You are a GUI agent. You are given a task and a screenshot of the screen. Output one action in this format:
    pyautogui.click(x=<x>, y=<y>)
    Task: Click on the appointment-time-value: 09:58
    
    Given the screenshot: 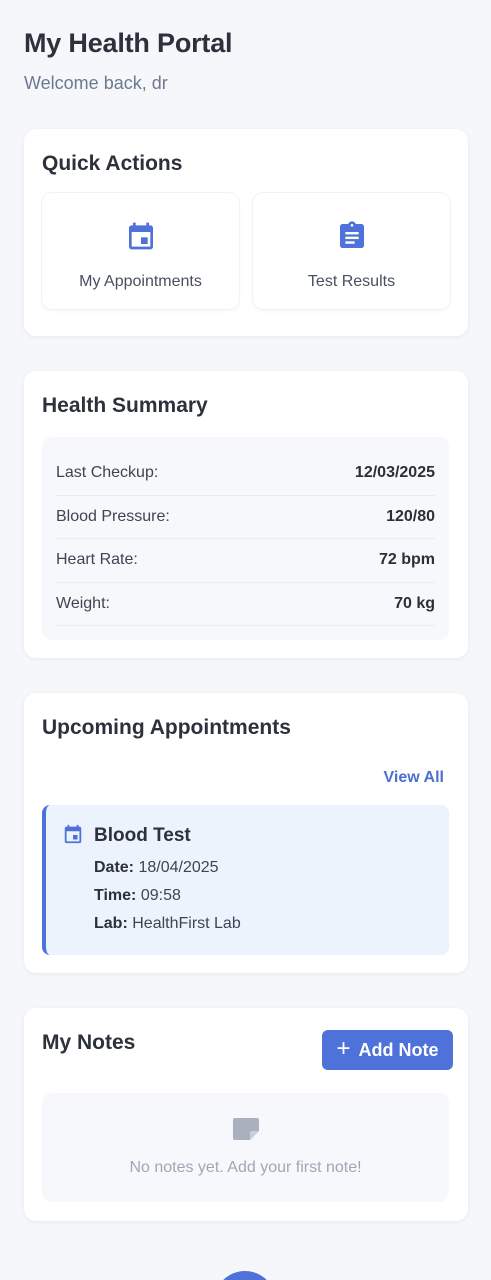 What is the action you would take?
    pyautogui.click(x=160, y=895)
    